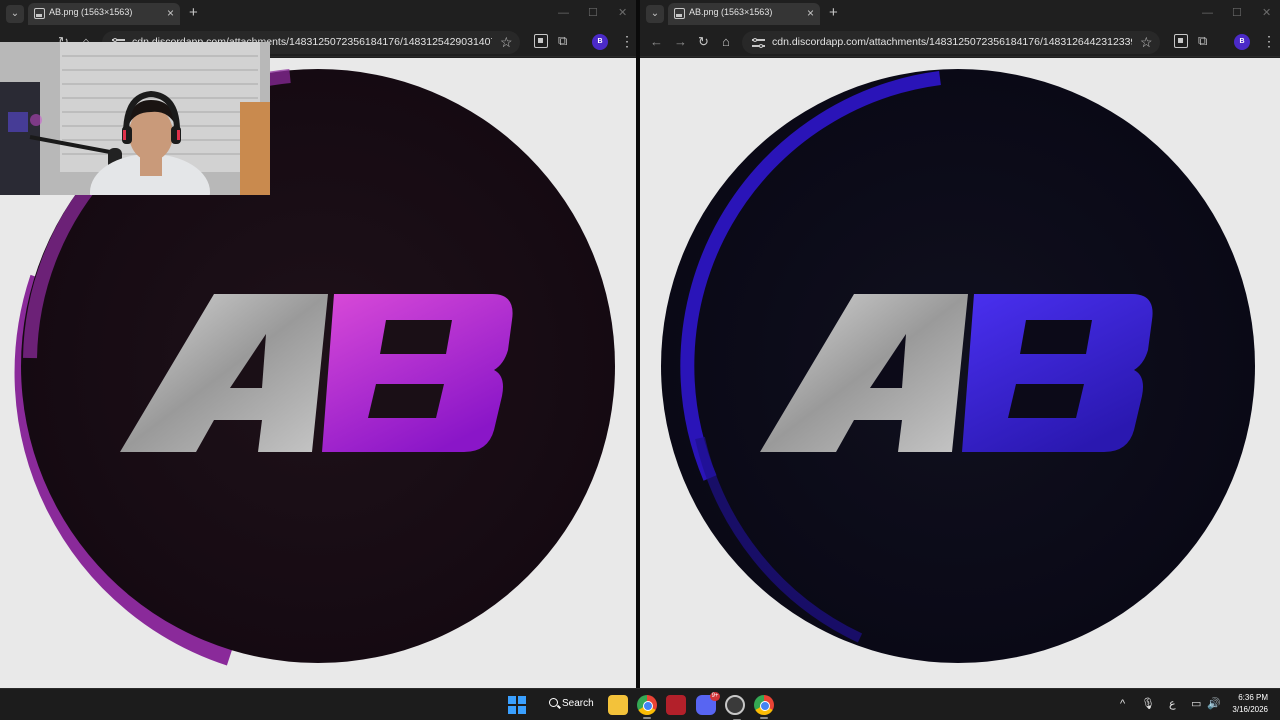 Image resolution: width=1280 pixels, height=720 pixels. What do you see at coordinates (1253, 697) in the screenshot?
I see `clock-time: 6:36 PM` at bounding box center [1253, 697].